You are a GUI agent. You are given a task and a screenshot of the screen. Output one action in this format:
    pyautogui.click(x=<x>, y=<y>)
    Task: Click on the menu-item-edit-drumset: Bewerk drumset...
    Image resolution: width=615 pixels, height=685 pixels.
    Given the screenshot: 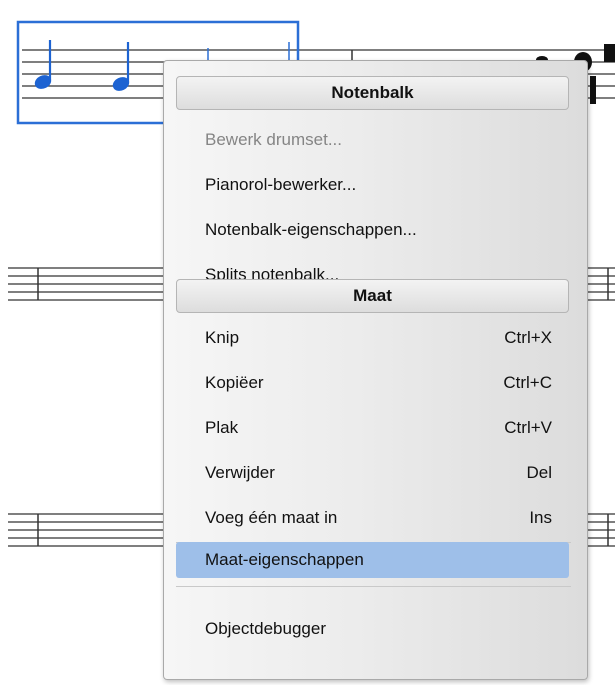 What is the action you would take?
    pyautogui.click(x=372, y=140)
    